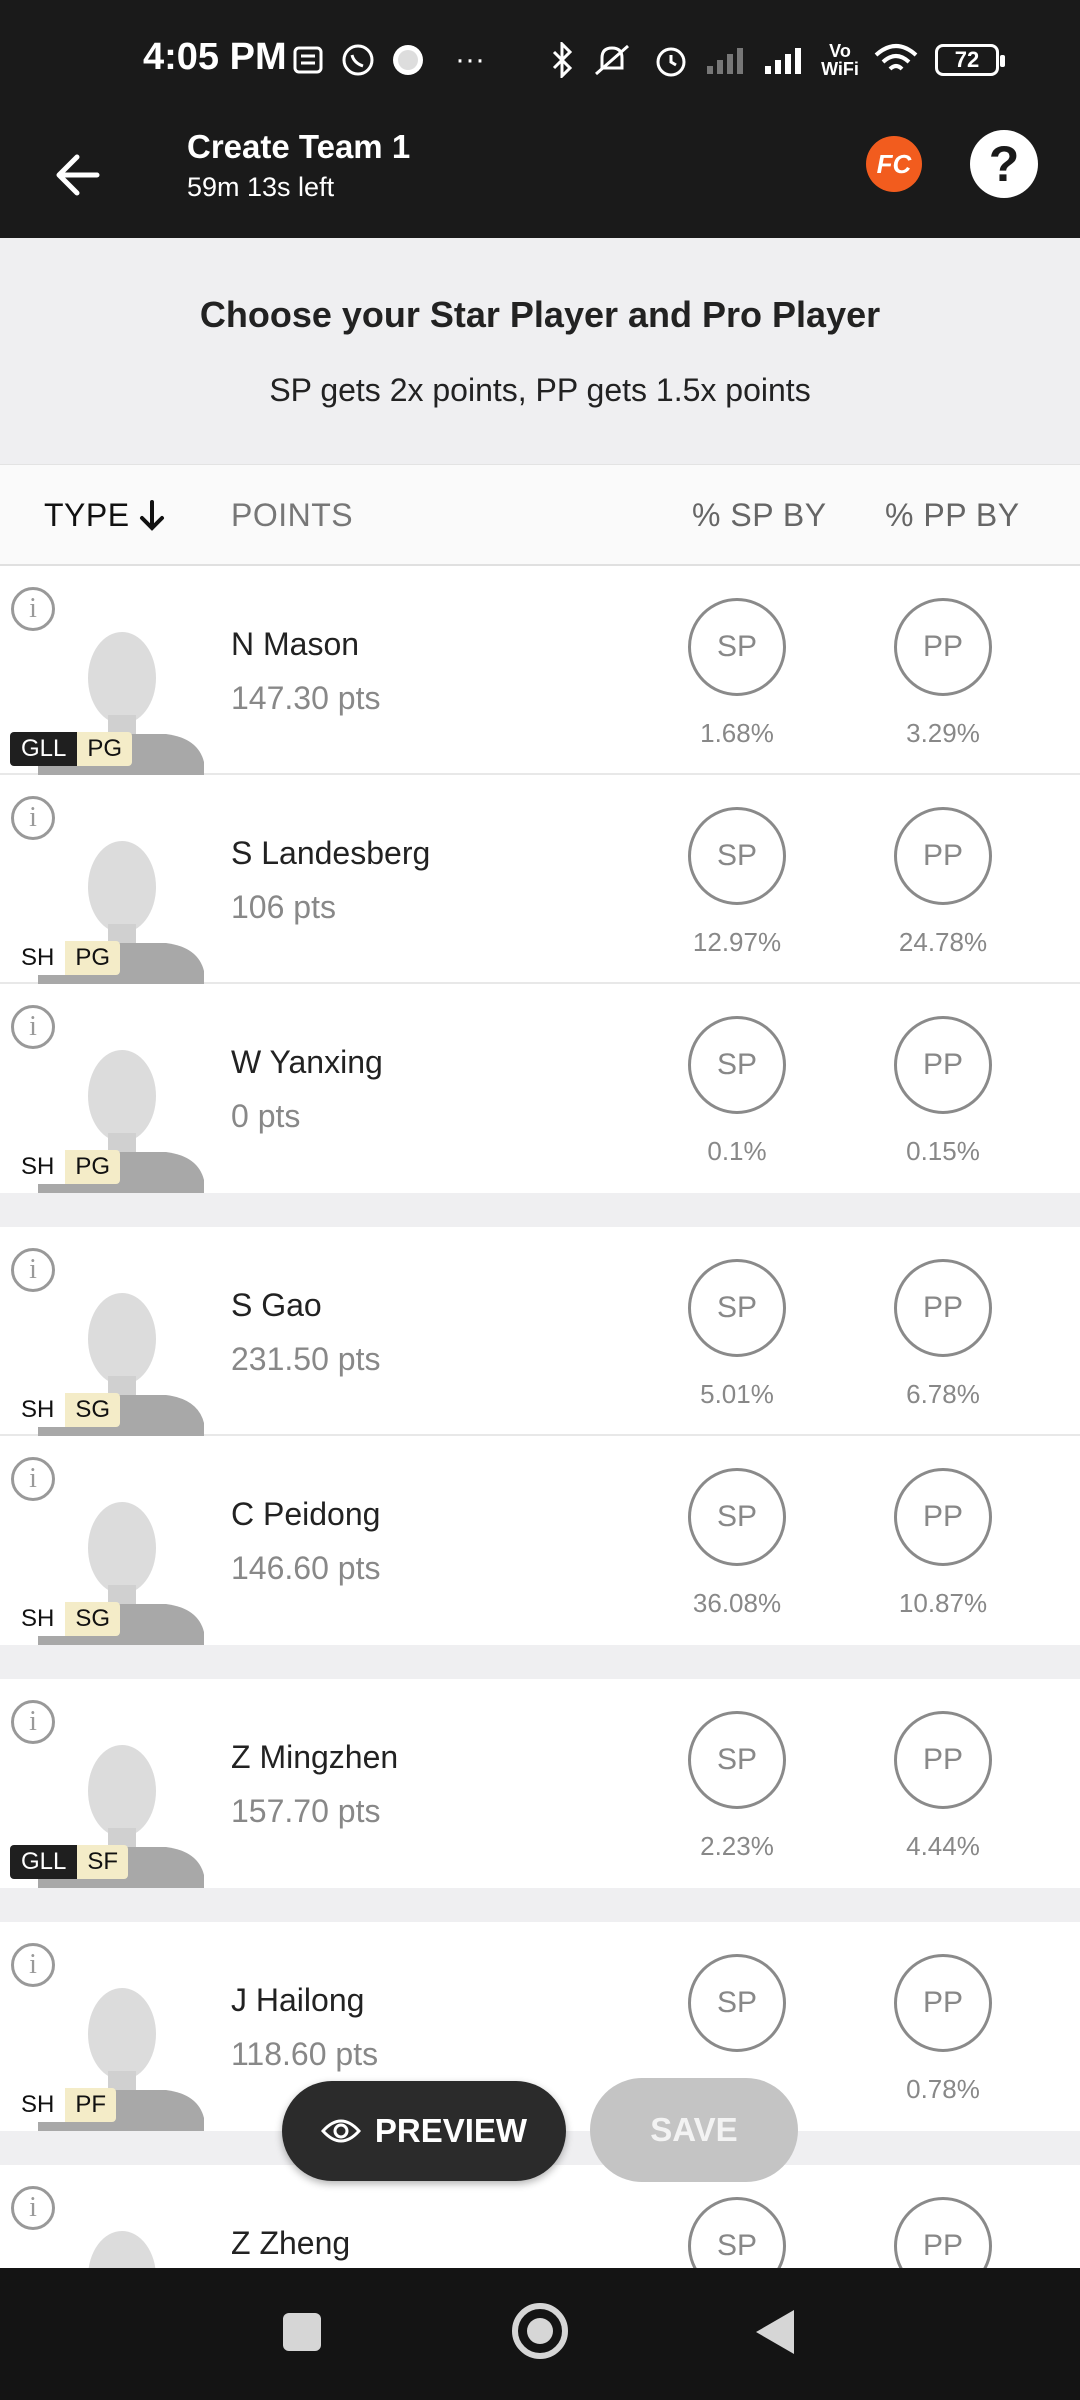  Describe the element at coordinates (308, 60) in the screenshot. I see `message-icon` at that location.